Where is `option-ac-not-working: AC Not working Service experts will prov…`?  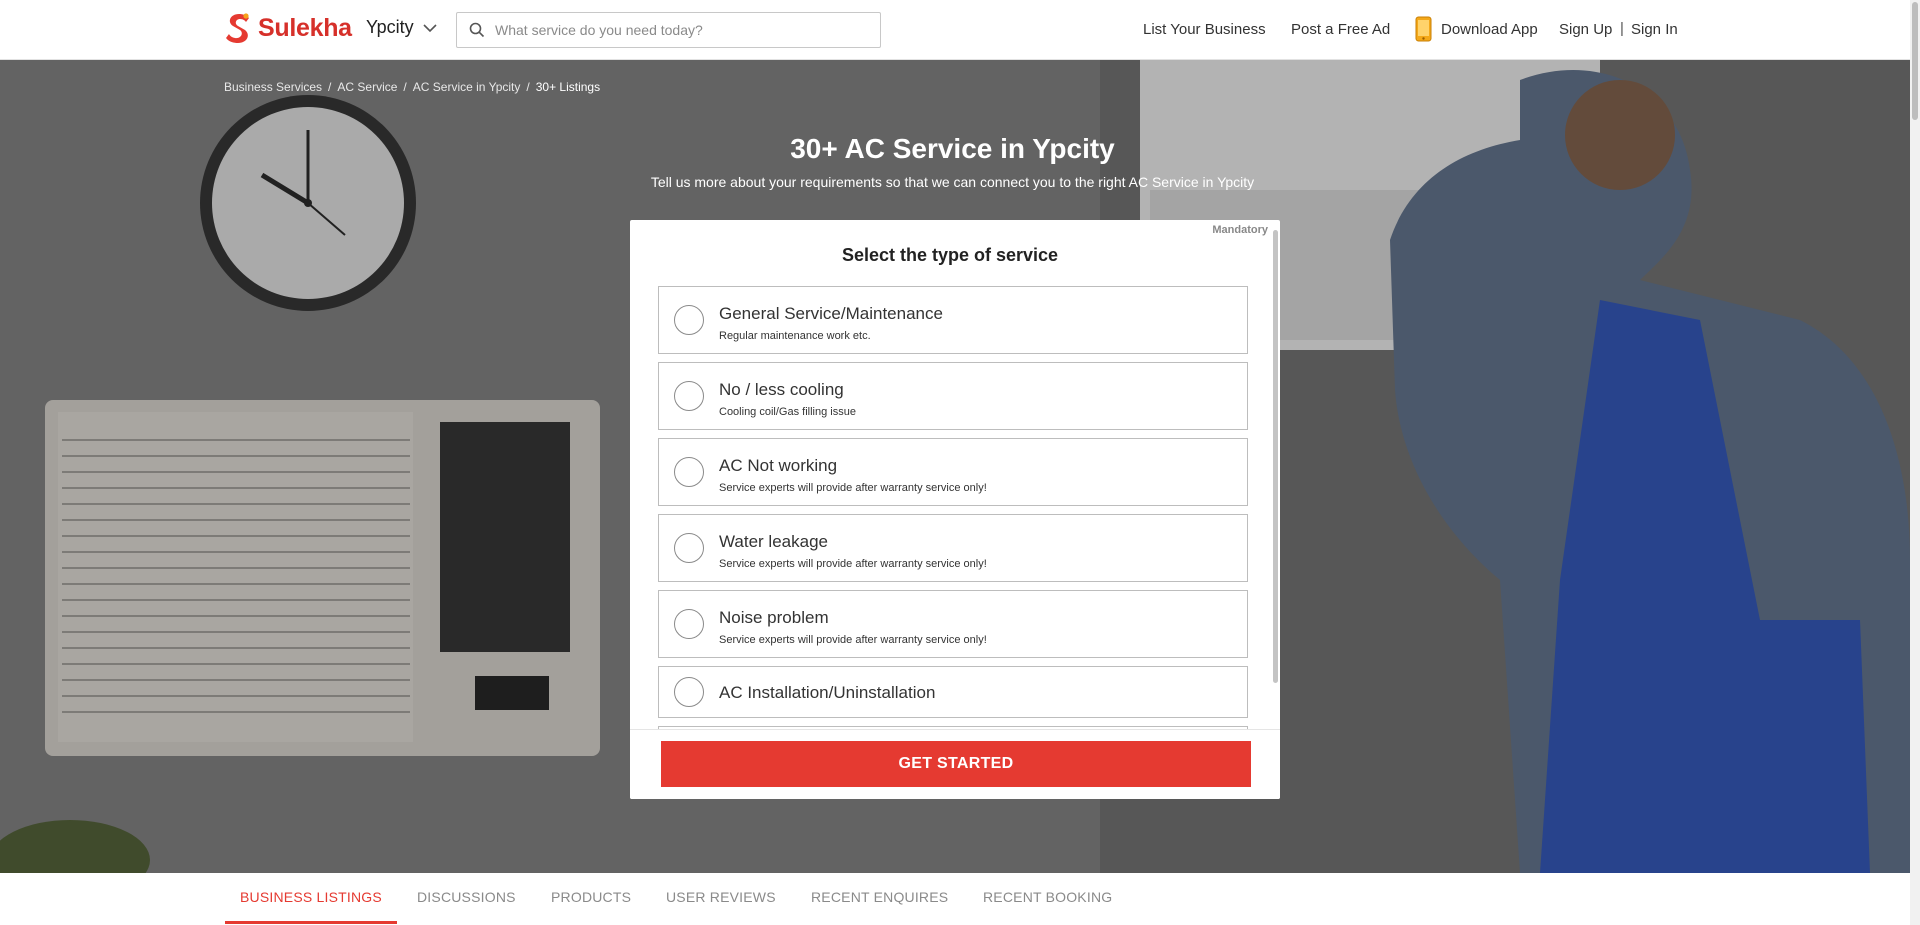
option-ac-not-working: AC Not working Service experts will prov… is located at coordinates (953, 472).